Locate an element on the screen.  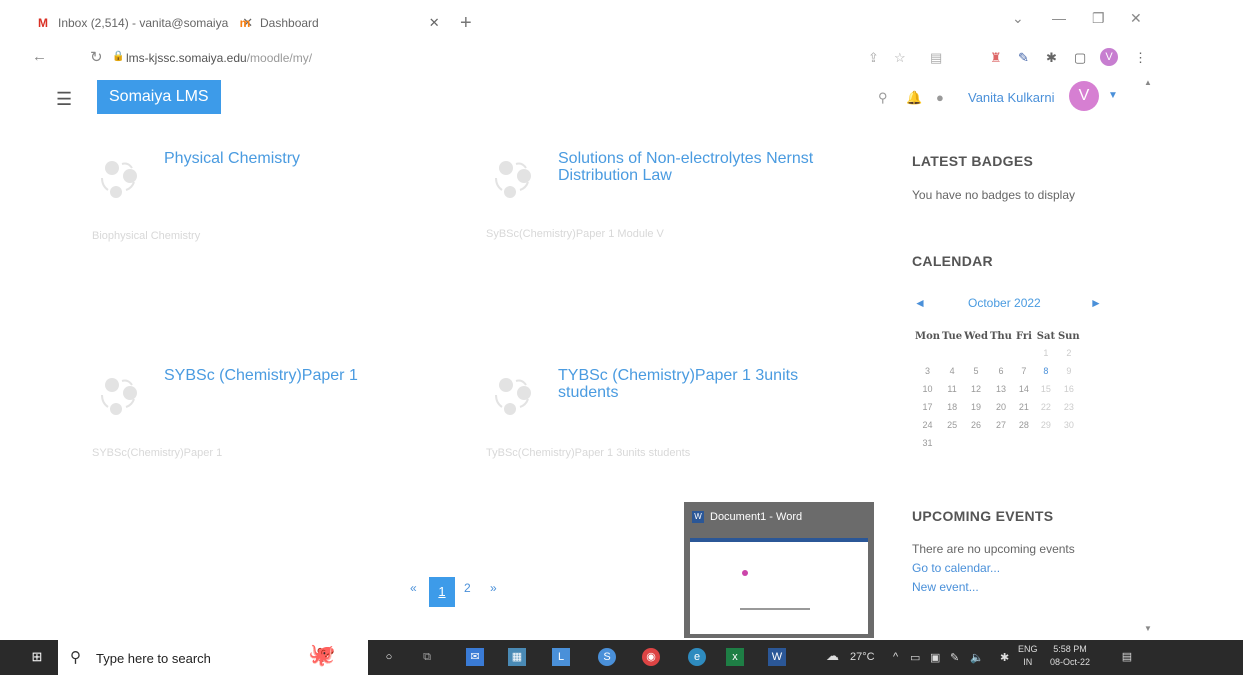
calendar-month-label: October 2022 is located at coordinates (1004, 303).